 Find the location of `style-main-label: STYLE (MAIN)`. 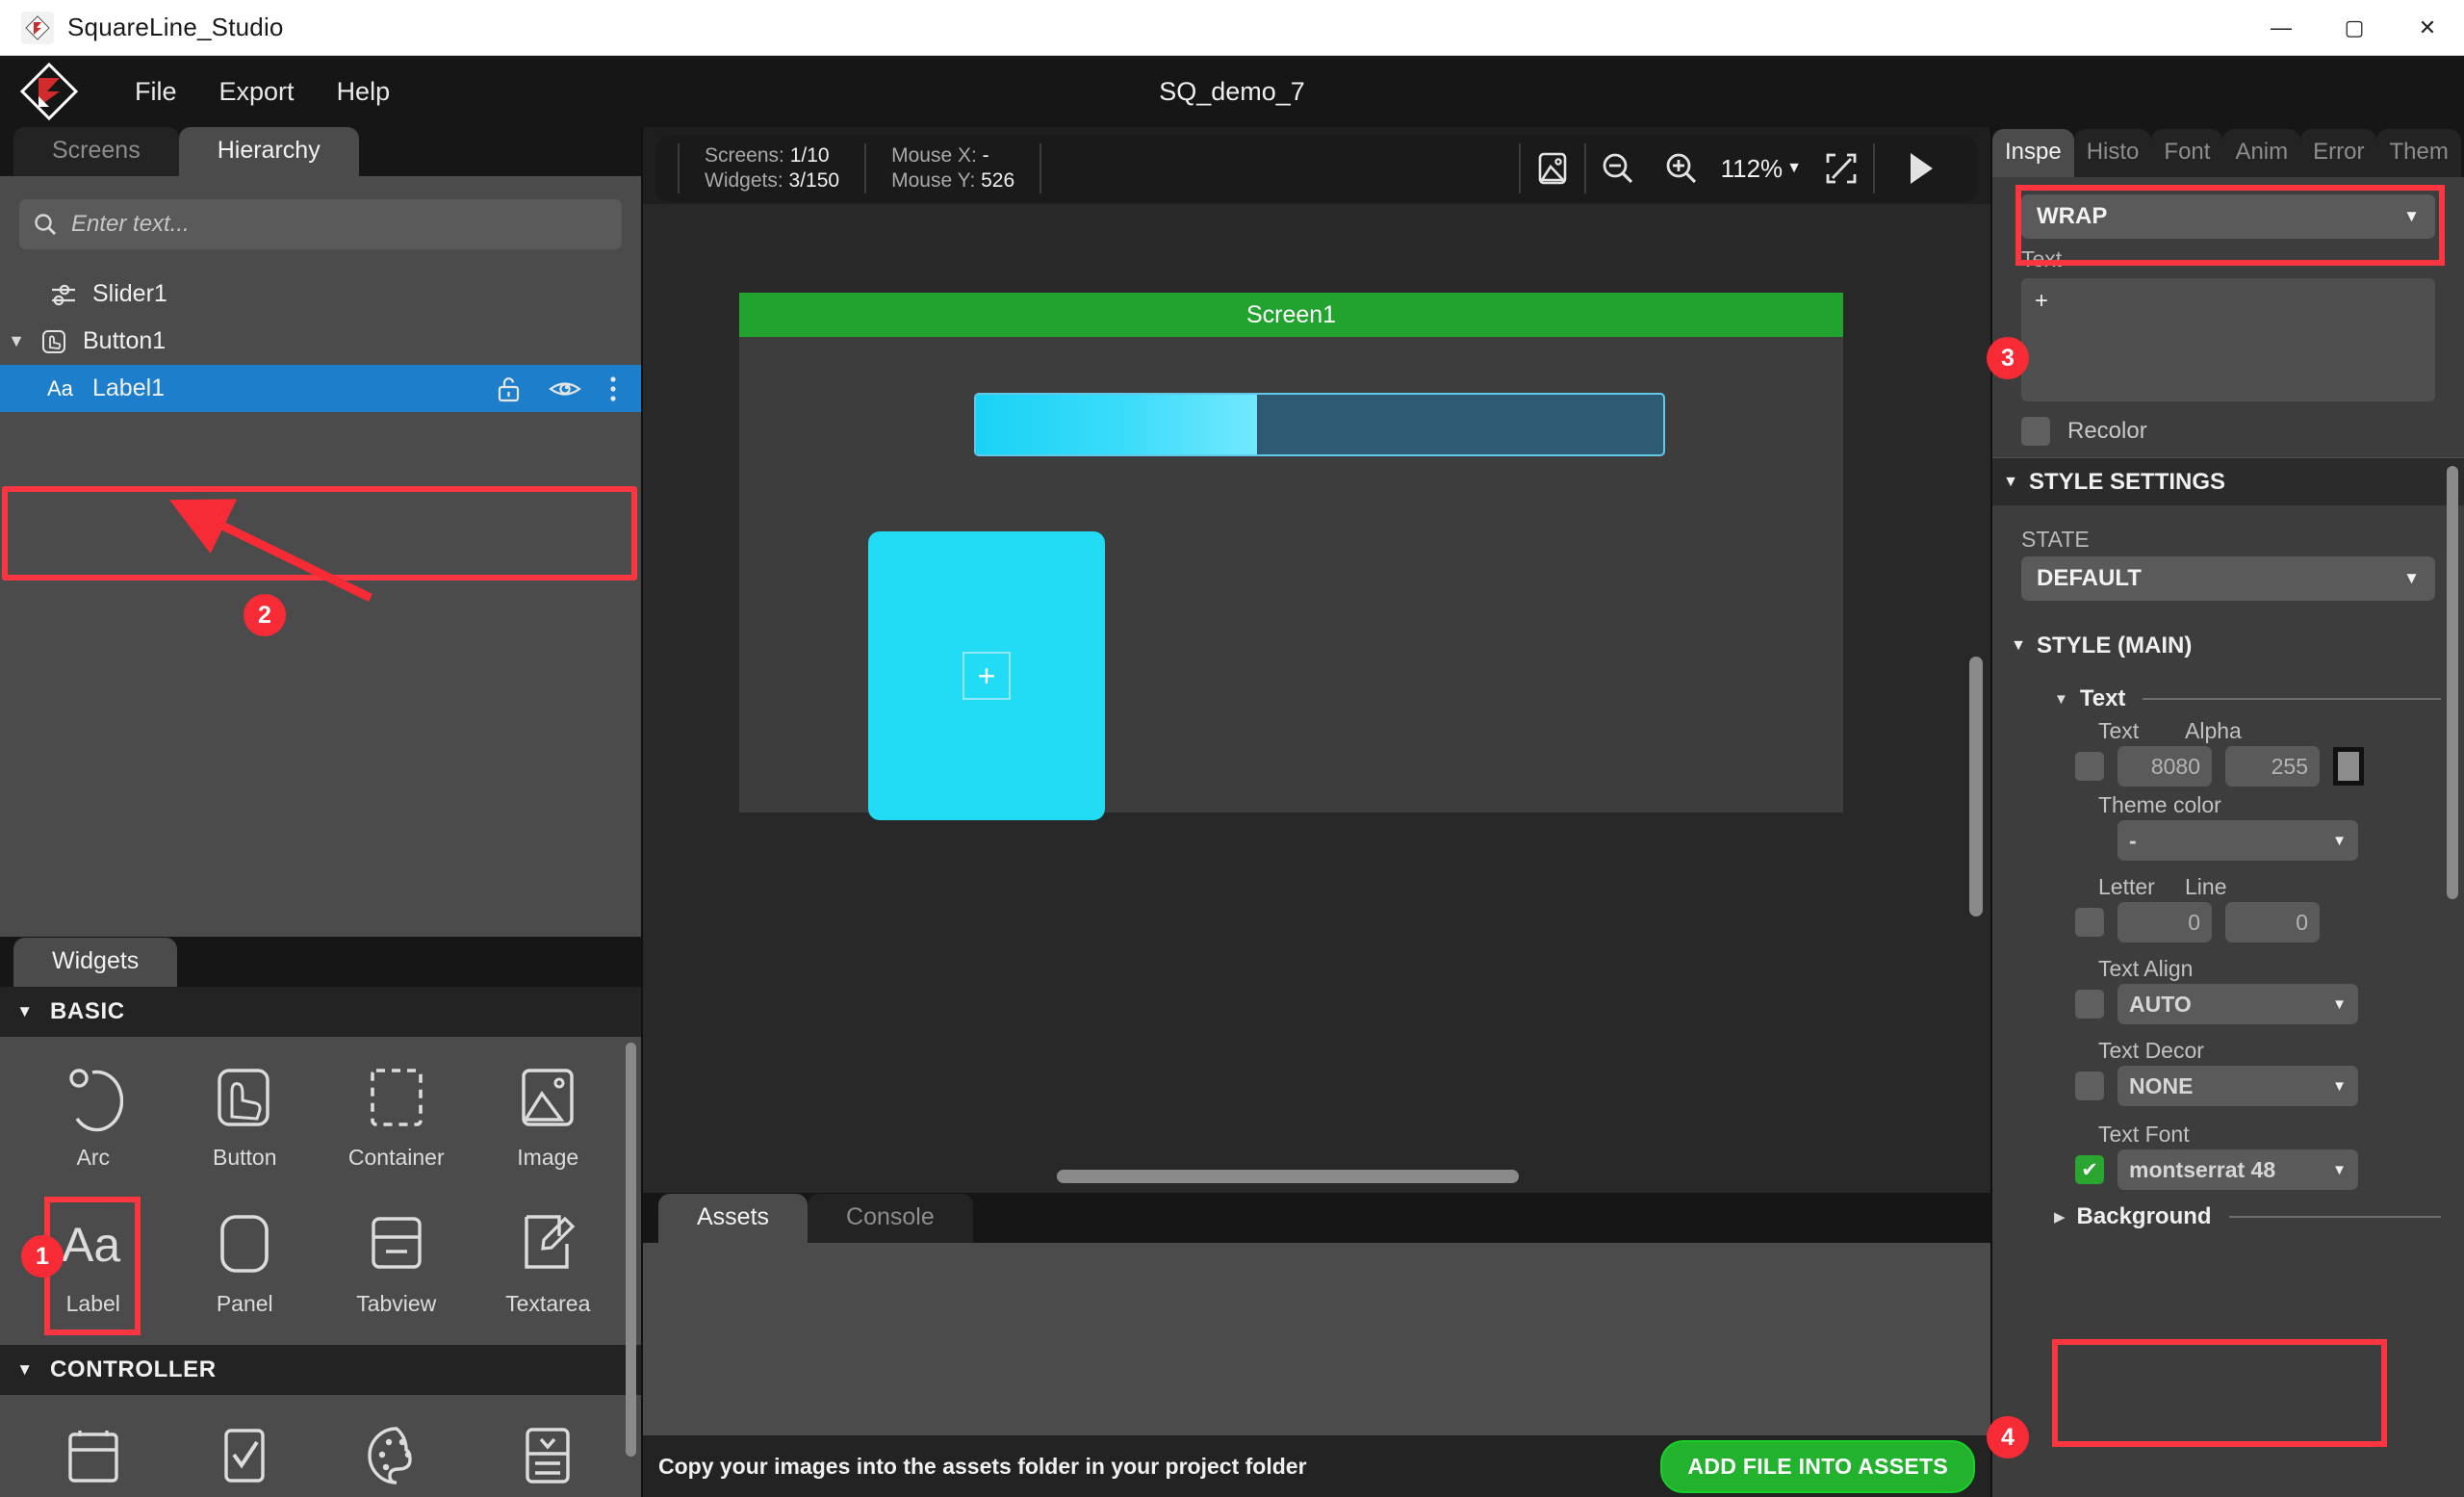

style-main-label: STYLE (MAIN) is located at coordinates (2115, 645).